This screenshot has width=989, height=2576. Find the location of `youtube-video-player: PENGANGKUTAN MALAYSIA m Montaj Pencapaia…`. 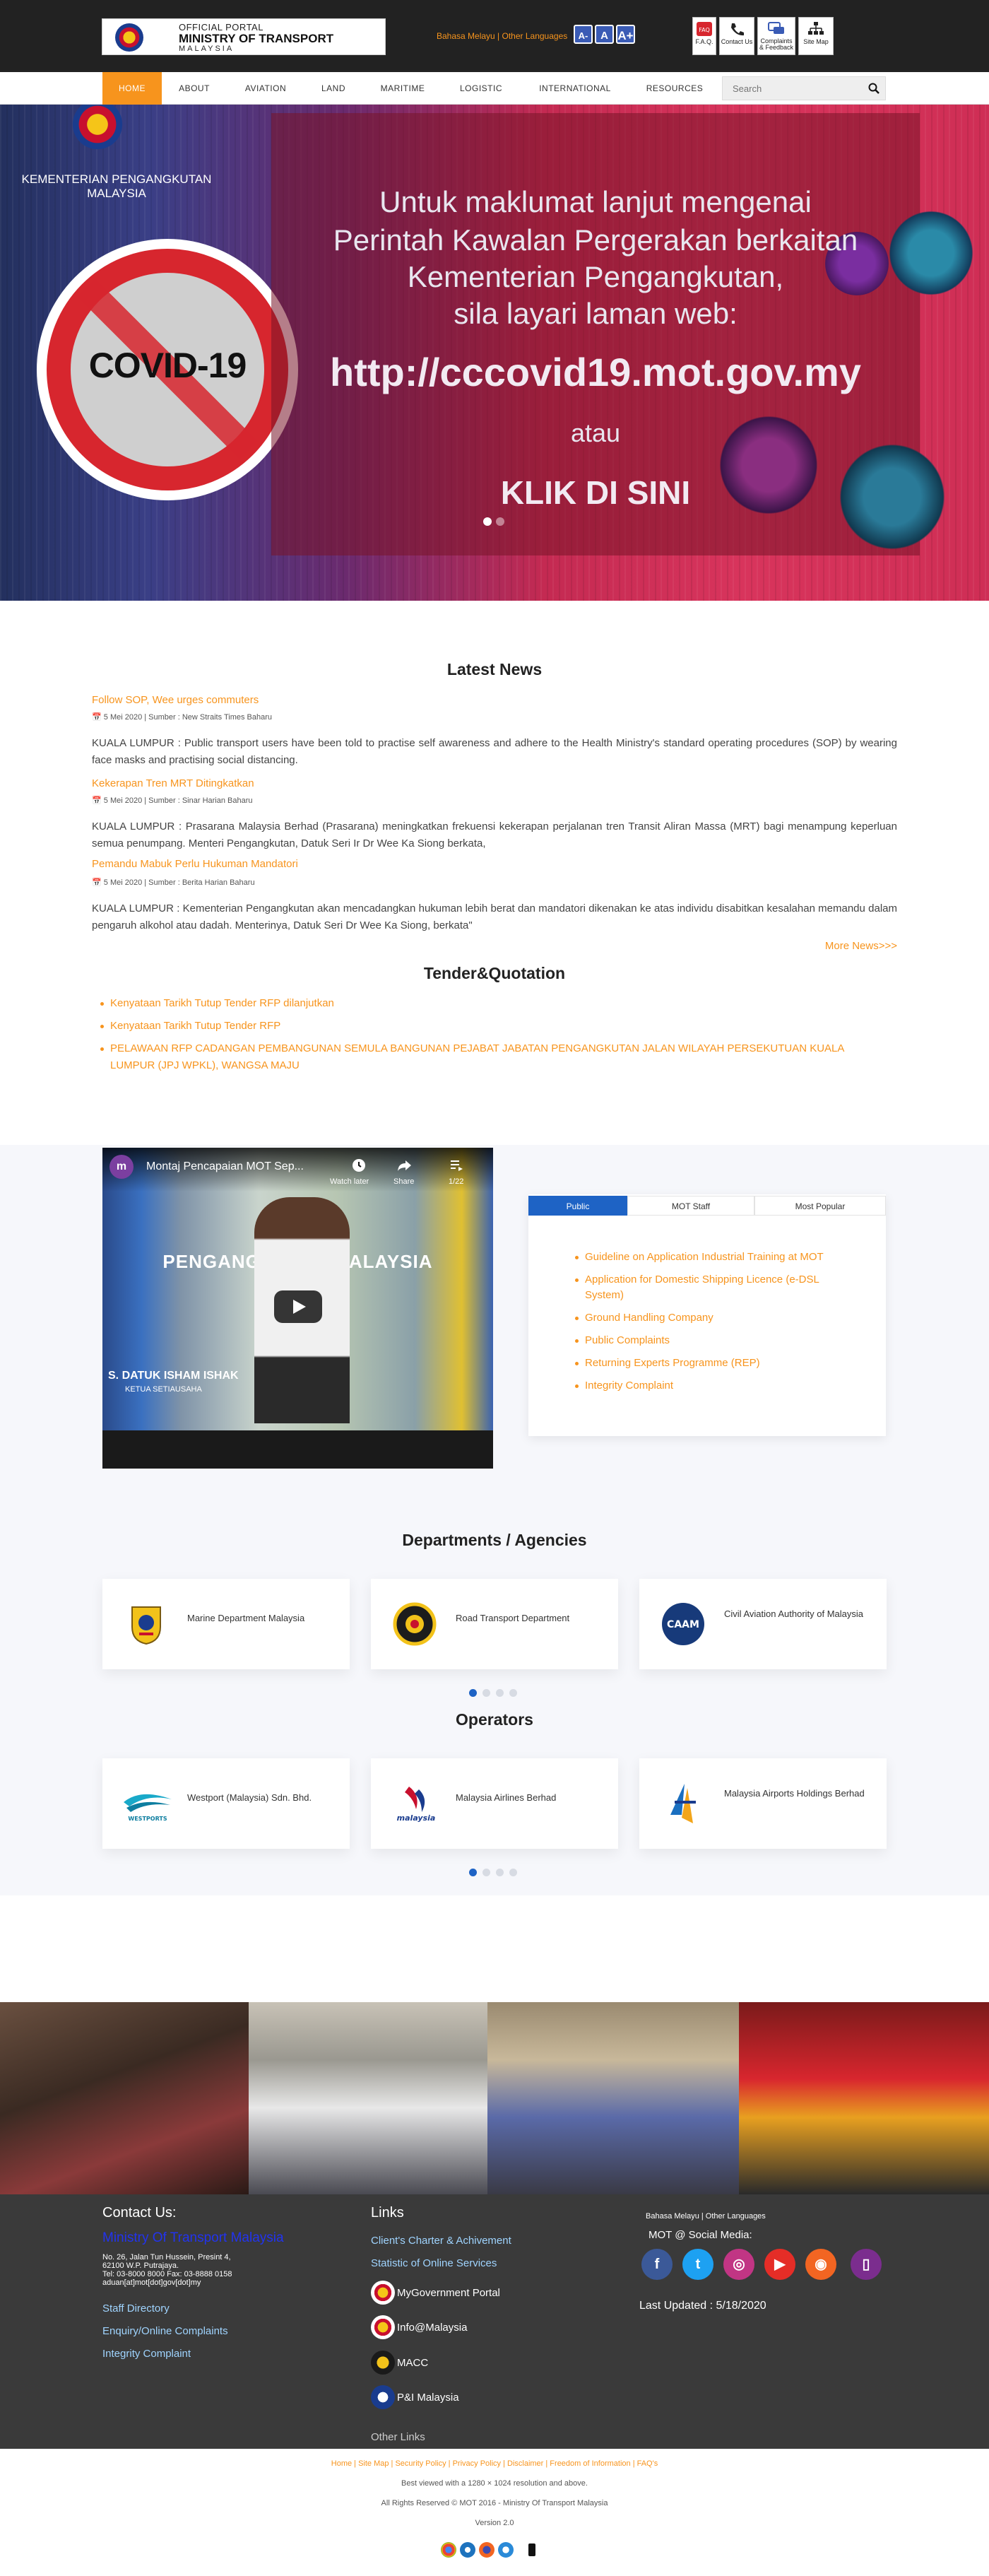

youtube-video-player: PENGANGKUTAN MALAYSIA m Montaj Pencapaia… is located at coordinates (297, 1308).